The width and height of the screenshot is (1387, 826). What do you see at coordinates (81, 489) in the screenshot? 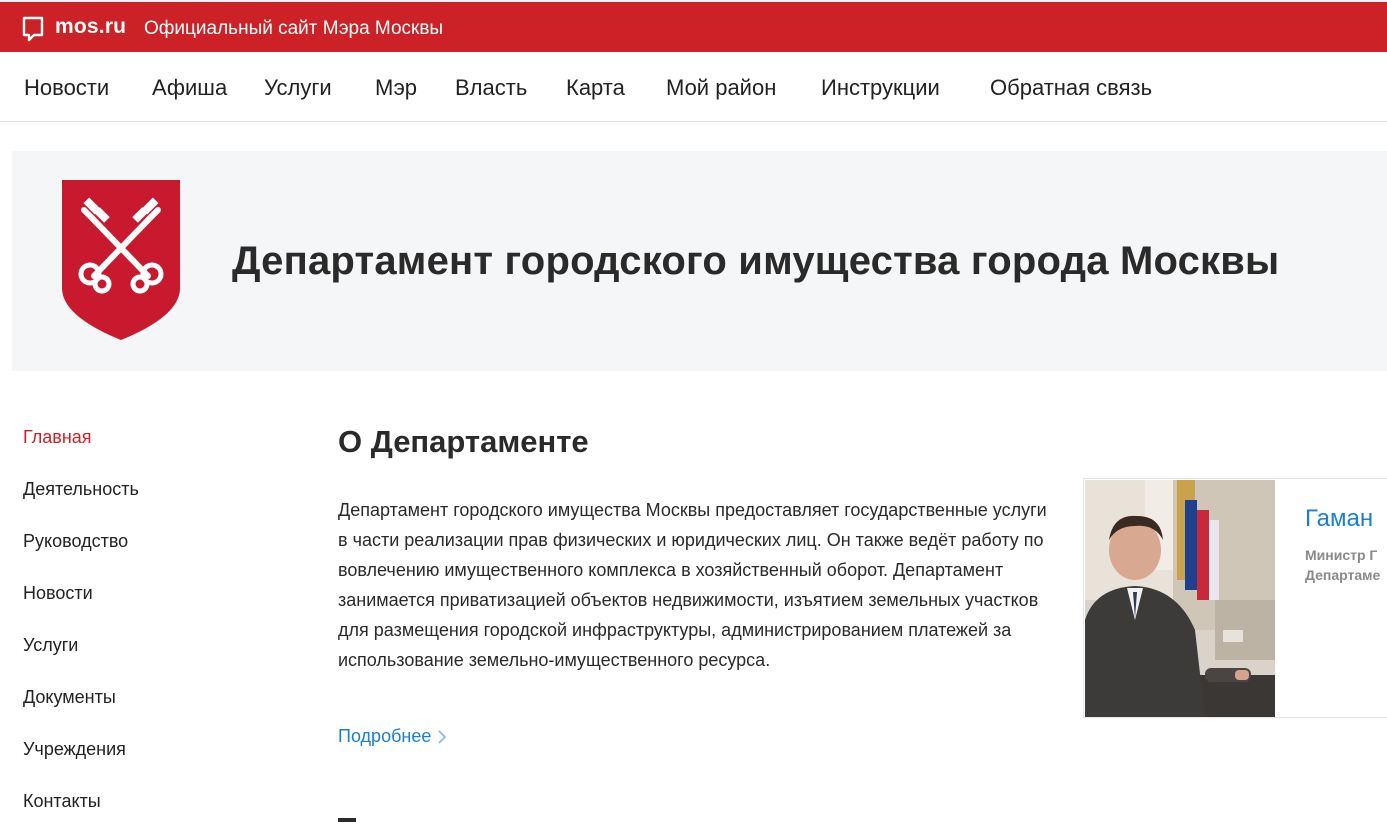
I see `sidebar-item-activity: Деятельность` at bounding box center [81, 489].